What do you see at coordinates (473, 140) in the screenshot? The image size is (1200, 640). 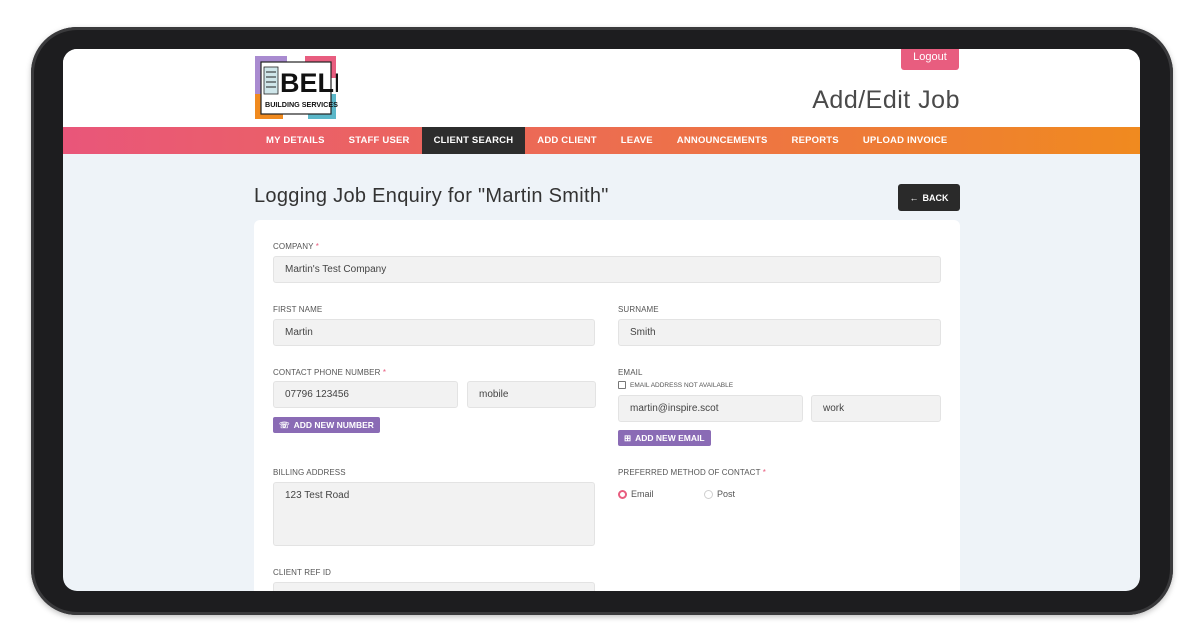 I see `nav-item-client-search: CLIENT SEARCH` at bounding box center [473, 140].